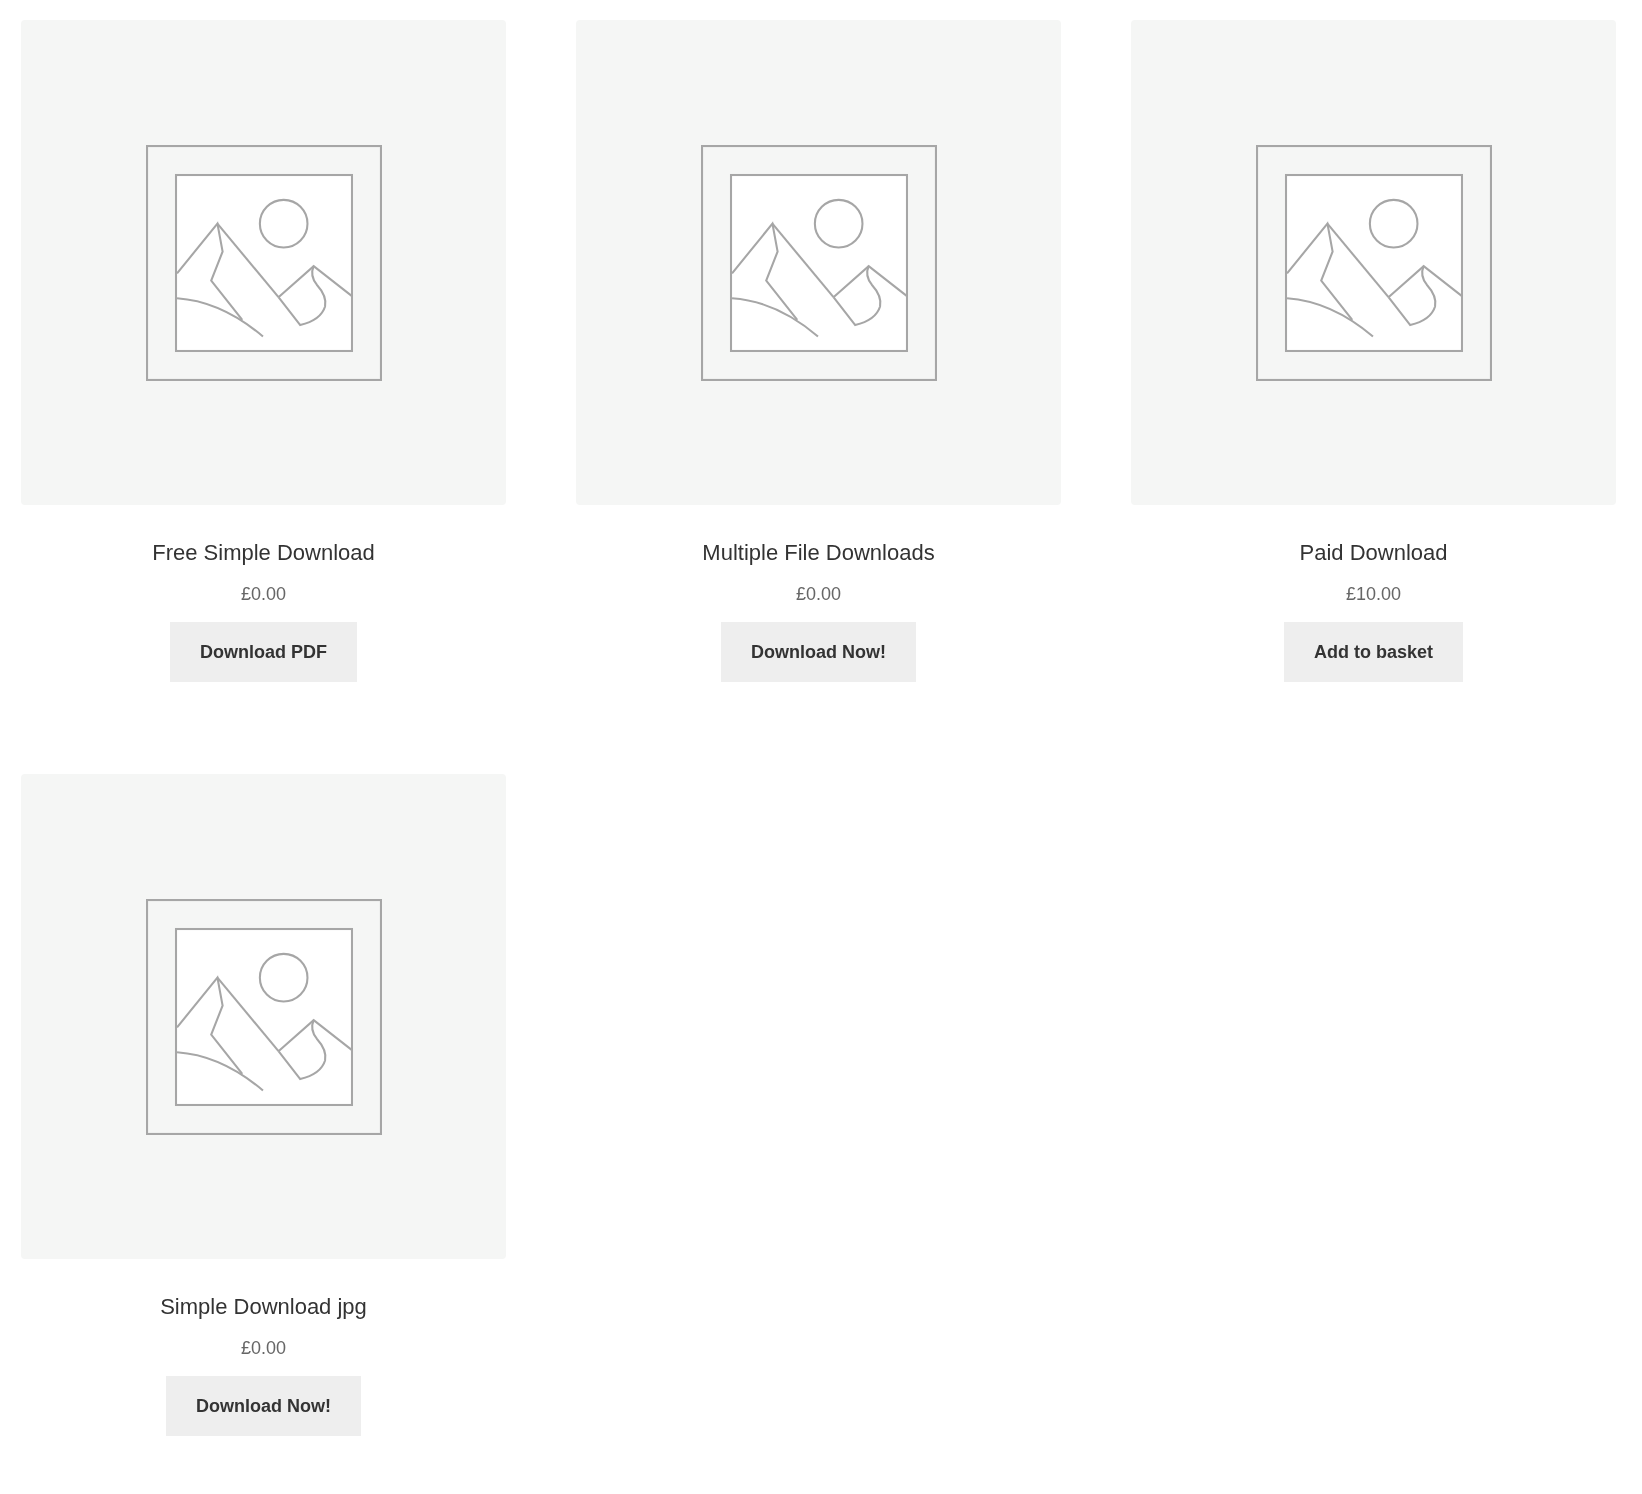 This screenshot has height=1494, width=1642. Describe the element at coordinates (818, 553) in the screenshot. I see `product-title: Multiple File Downloads` at that location.